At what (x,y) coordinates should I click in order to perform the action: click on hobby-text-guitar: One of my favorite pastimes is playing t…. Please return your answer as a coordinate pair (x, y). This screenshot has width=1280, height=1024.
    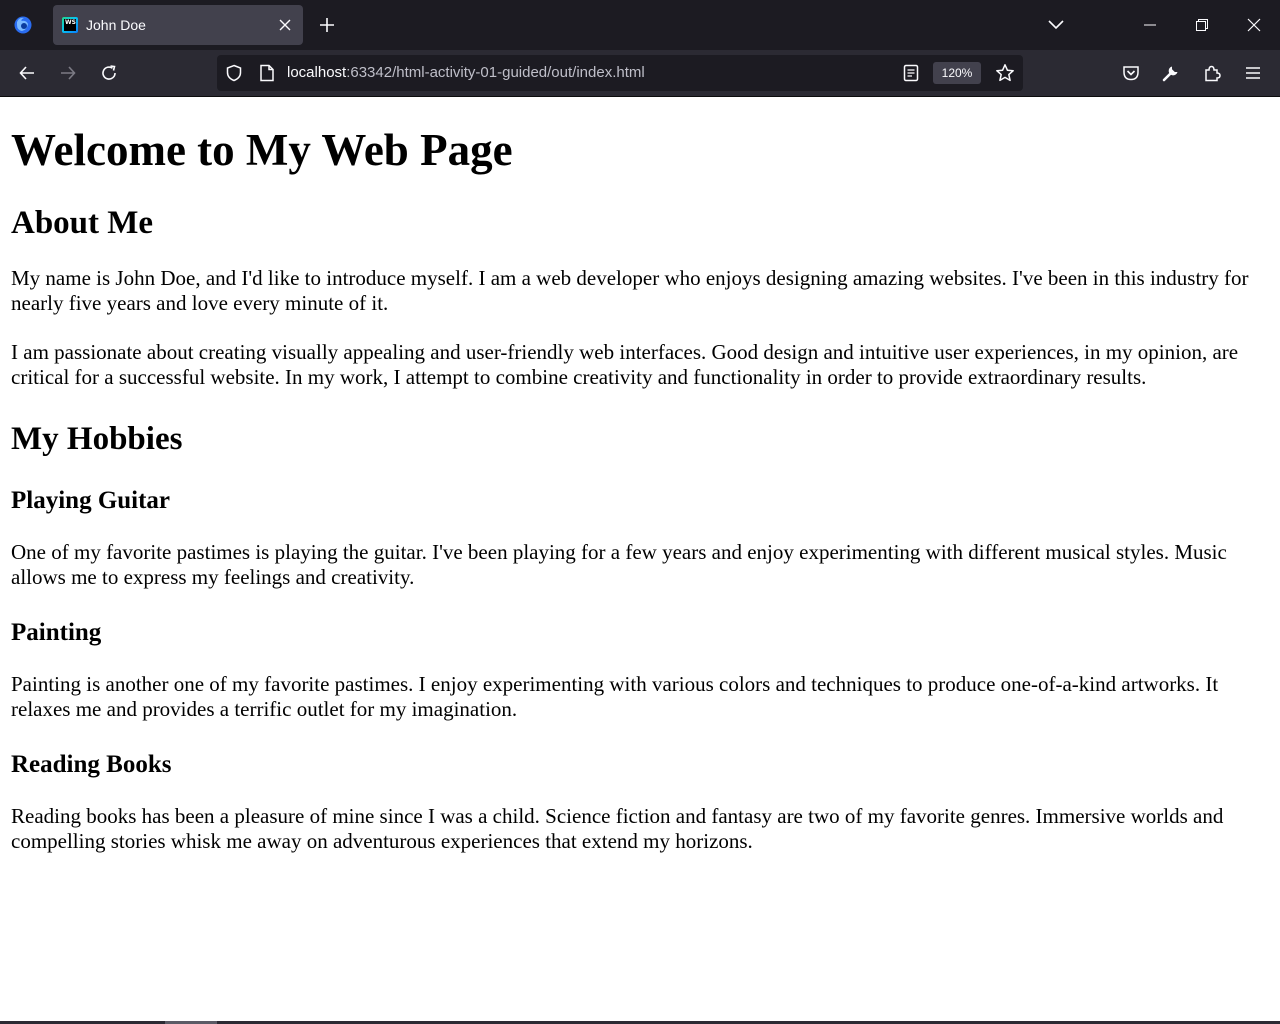
    Looking at the image, I should click on (619, 564).